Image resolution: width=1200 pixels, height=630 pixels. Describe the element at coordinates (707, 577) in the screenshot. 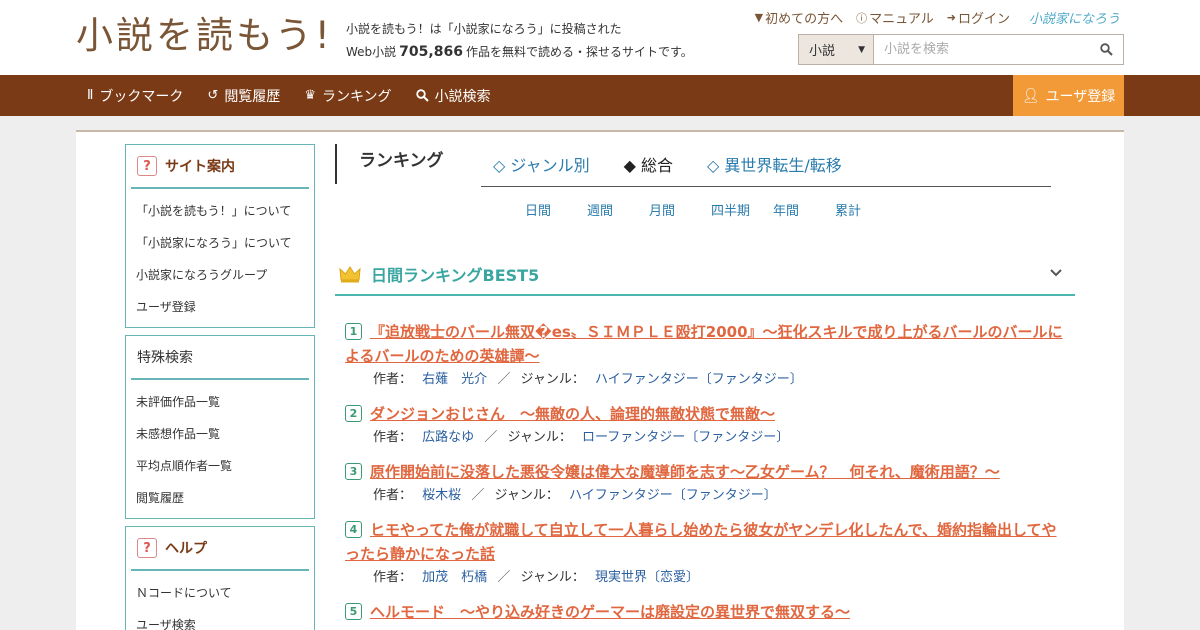

I see `novel-meta: 作者： 加茂 朽橋 ／ ジャンル： 現実世界〔恋愛〕` at that location.